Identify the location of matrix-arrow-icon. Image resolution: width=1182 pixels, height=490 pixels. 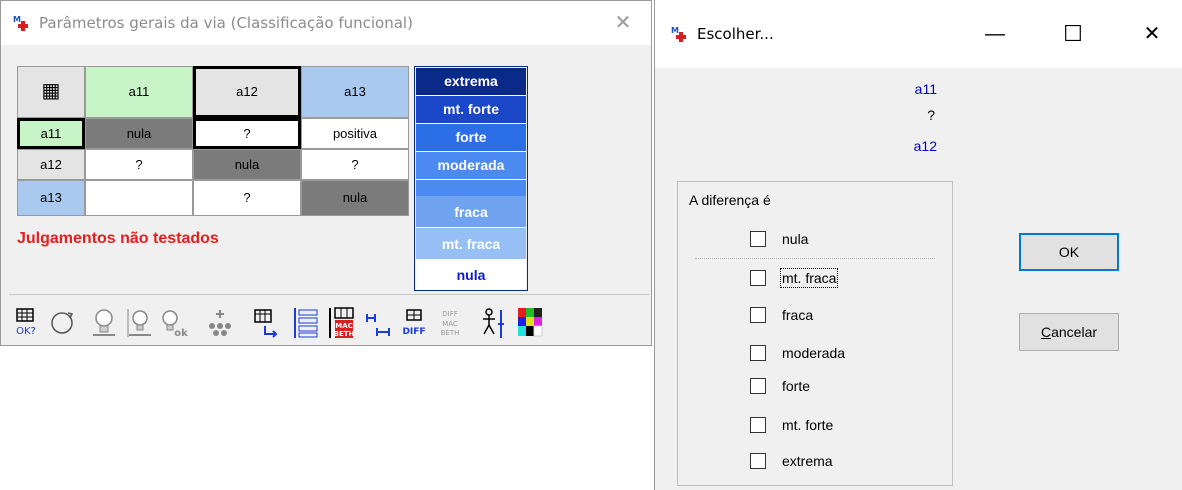
(266, 322).